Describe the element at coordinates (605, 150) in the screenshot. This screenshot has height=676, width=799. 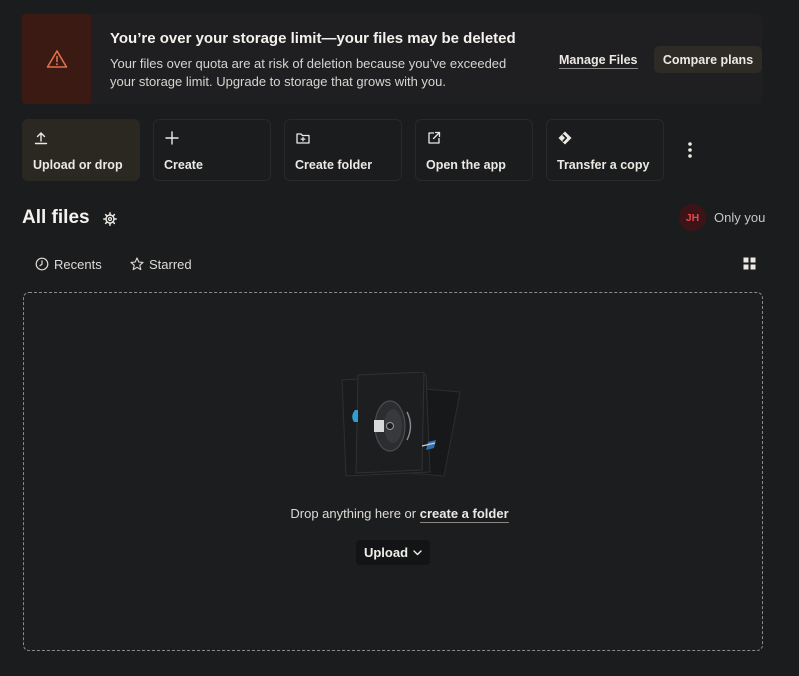
I see `transfer-a-copy-button: Transfer a copy` at that location.